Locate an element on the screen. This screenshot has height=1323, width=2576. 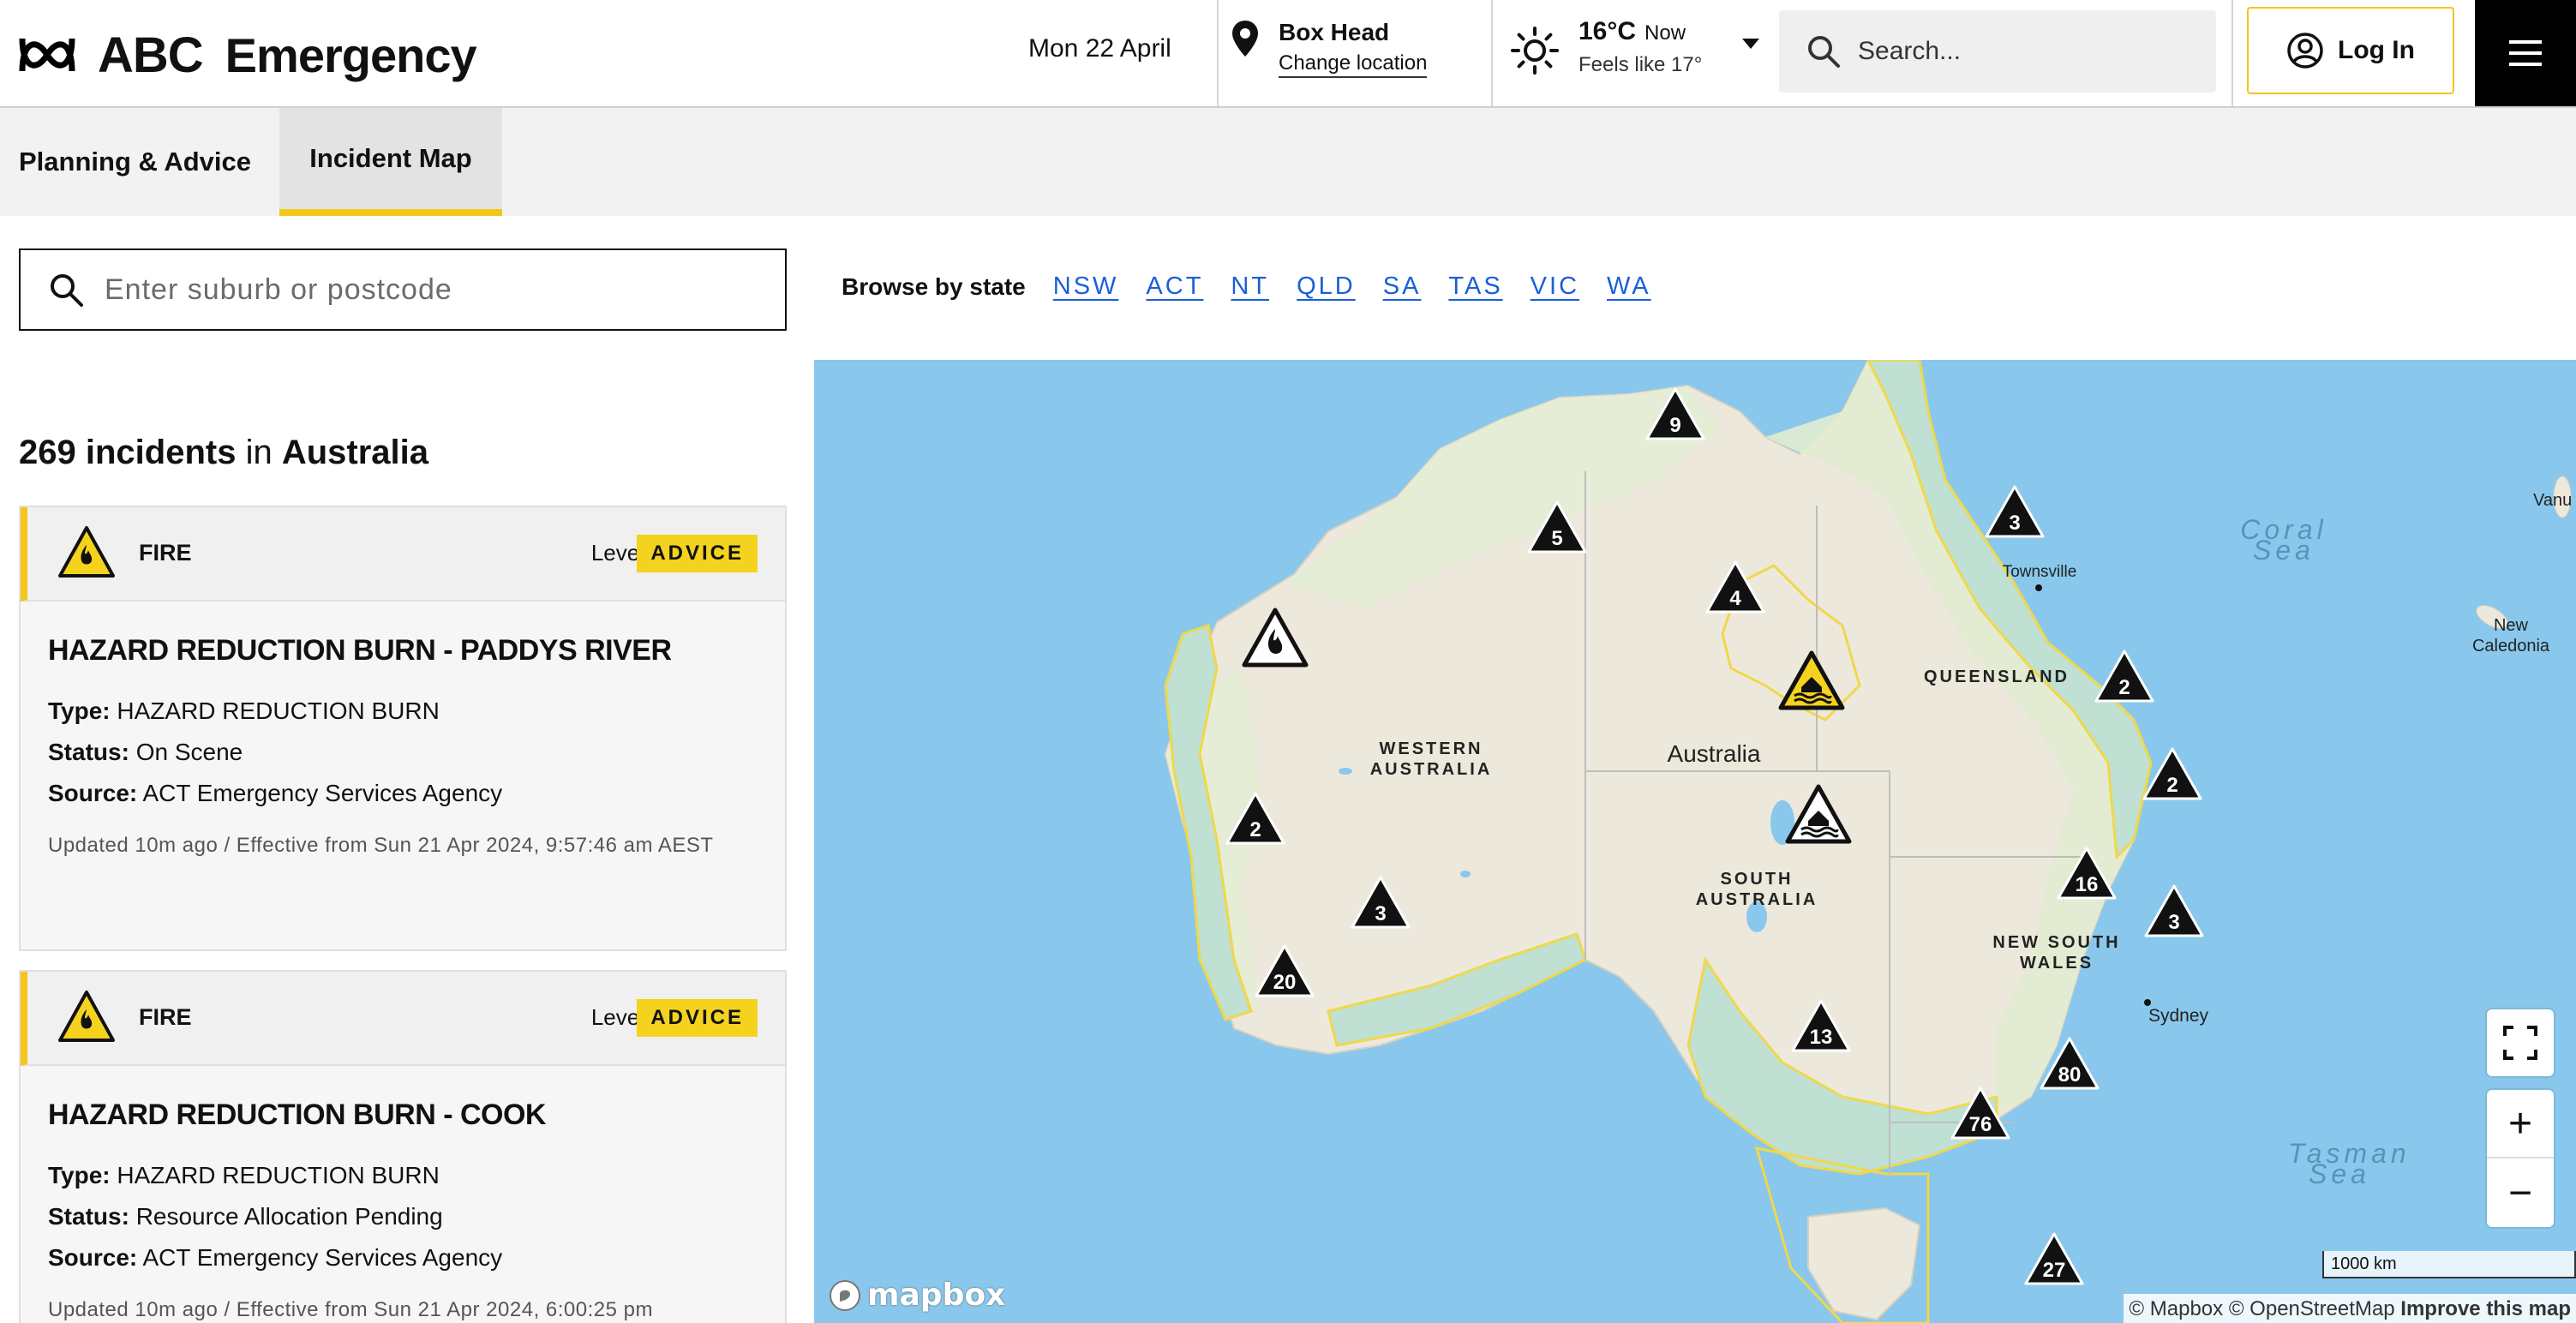
map-label-tasman-sea: Tasman Sea is located at coordinates (2349, 1164).